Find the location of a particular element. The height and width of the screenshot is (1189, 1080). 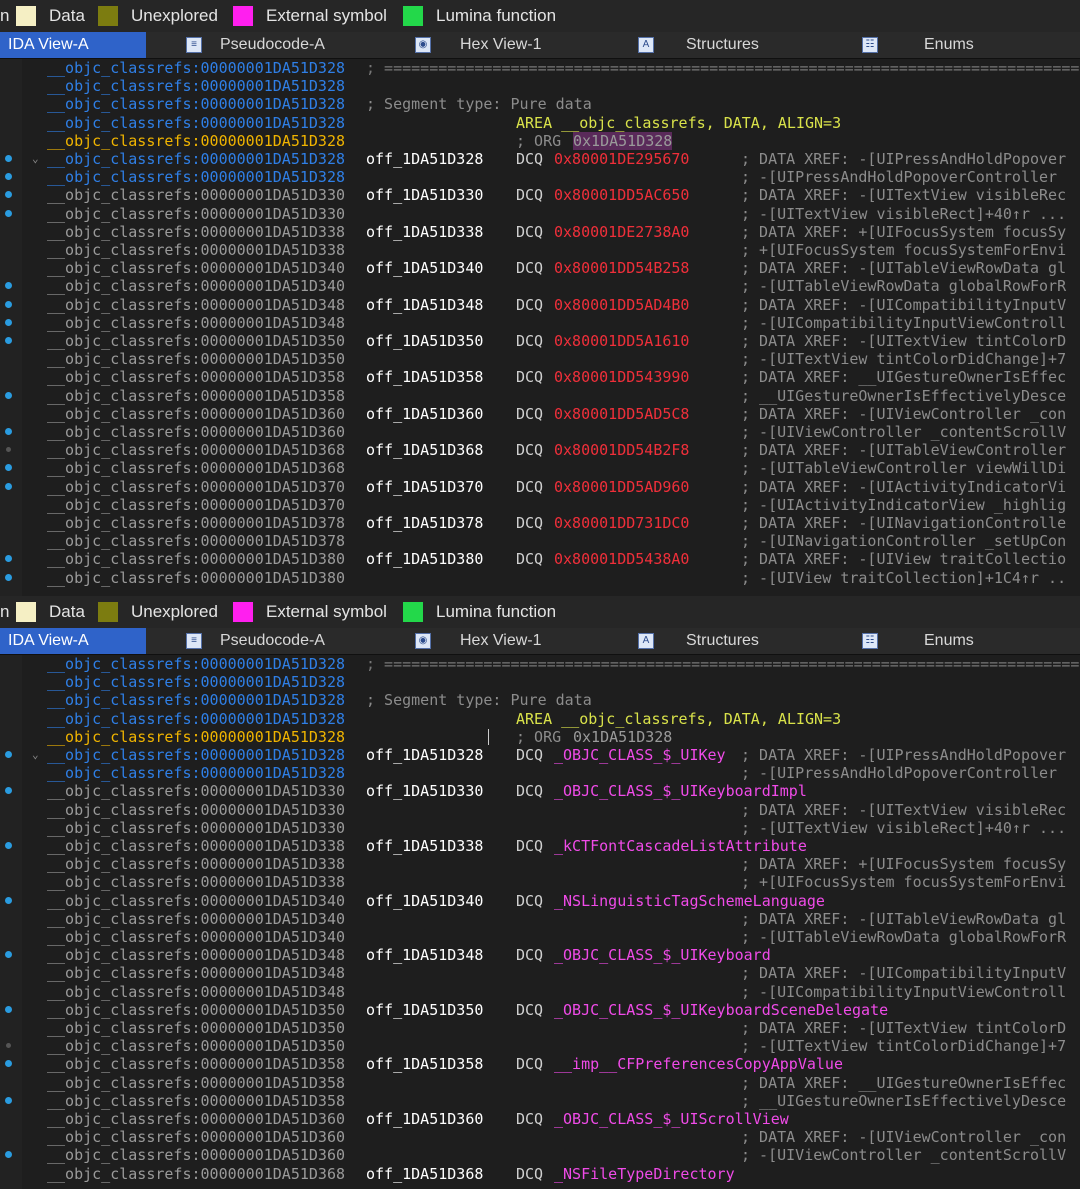

dcq-value: _kCTFontCascadeListAttribute is located at coordinates (680, 846).